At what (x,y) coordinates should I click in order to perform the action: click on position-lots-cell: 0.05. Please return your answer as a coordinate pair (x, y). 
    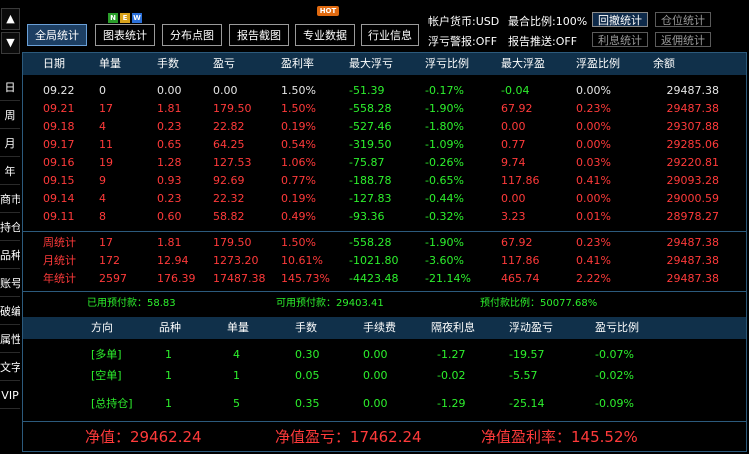
    Looking at the image, I should click on (307, 375).